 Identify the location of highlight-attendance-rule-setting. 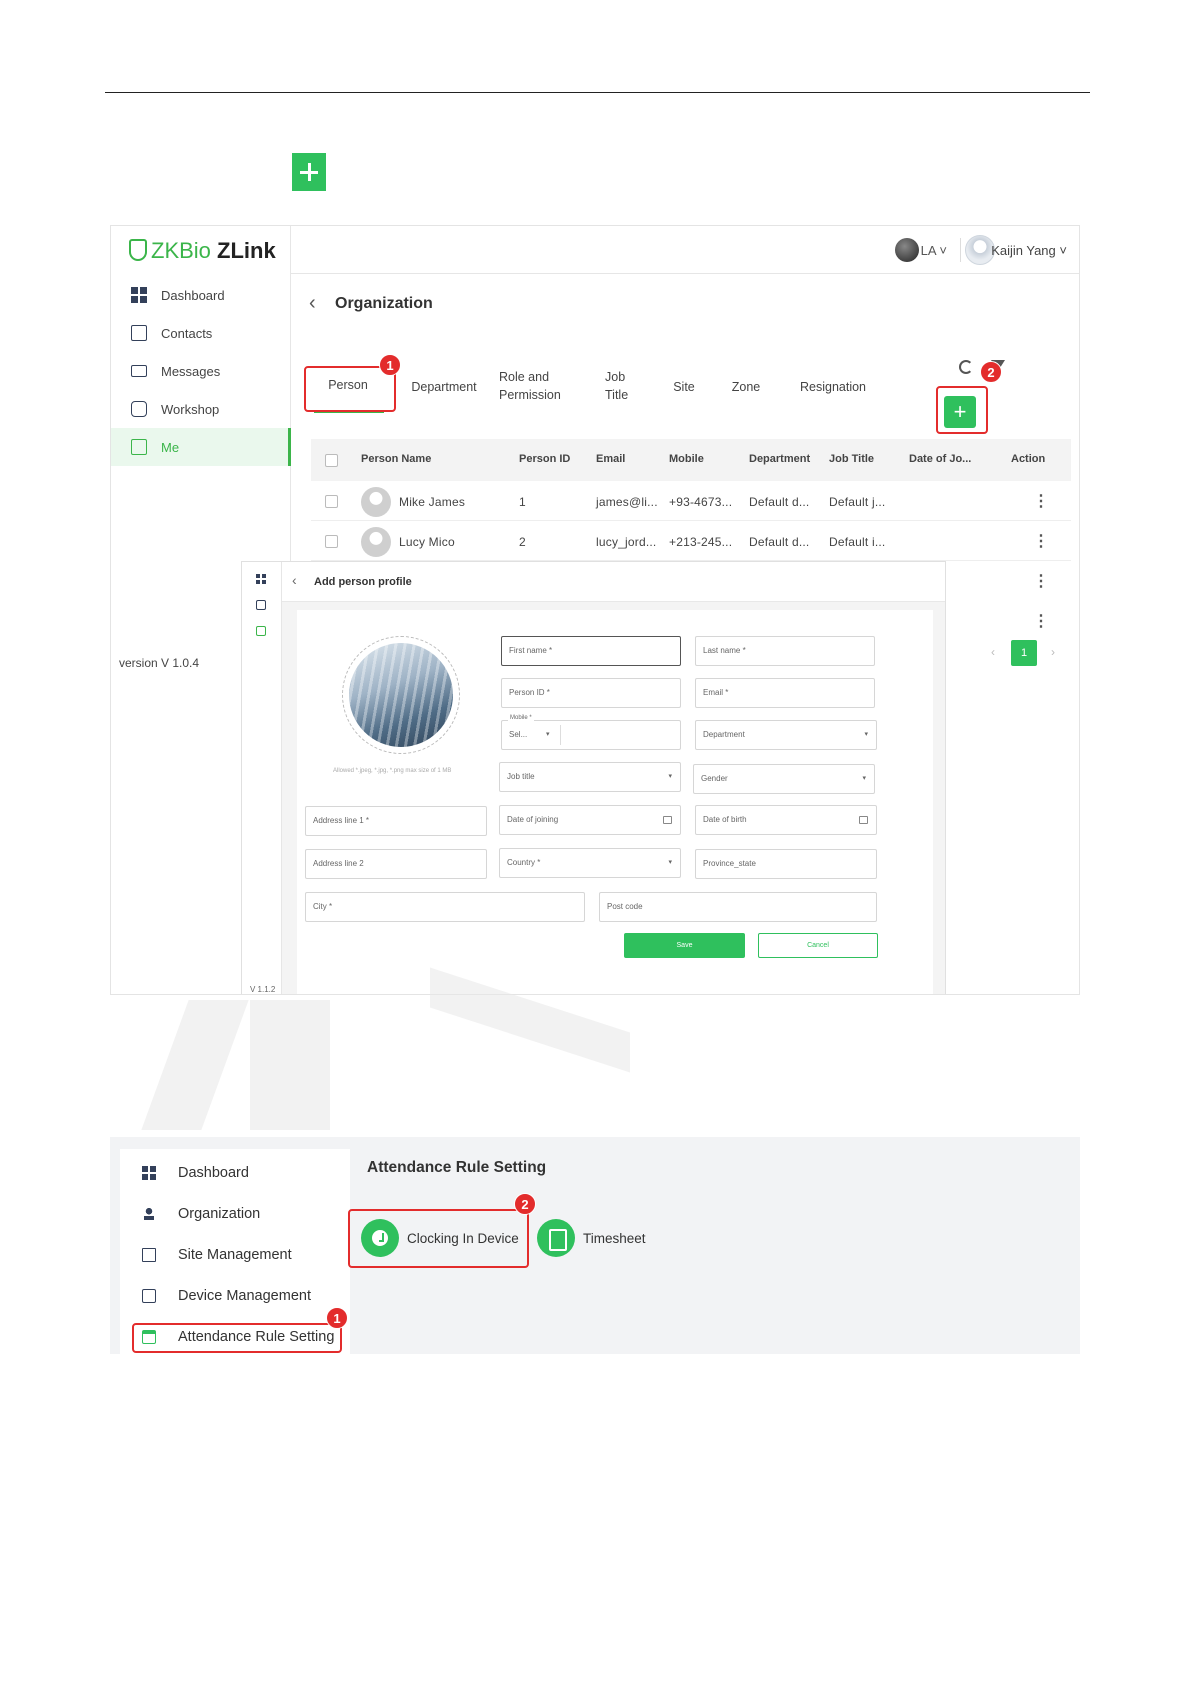
(237, 1338).